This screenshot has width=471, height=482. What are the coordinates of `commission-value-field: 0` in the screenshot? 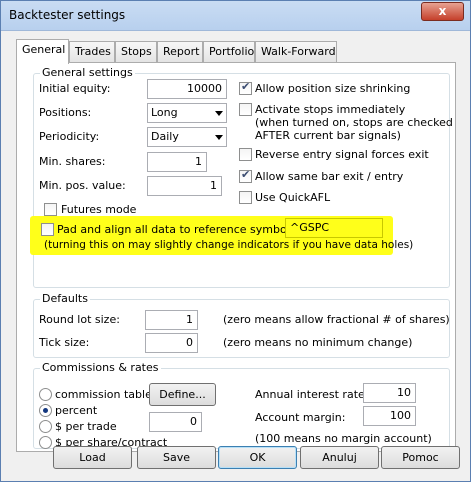 It's located at (175, 422).